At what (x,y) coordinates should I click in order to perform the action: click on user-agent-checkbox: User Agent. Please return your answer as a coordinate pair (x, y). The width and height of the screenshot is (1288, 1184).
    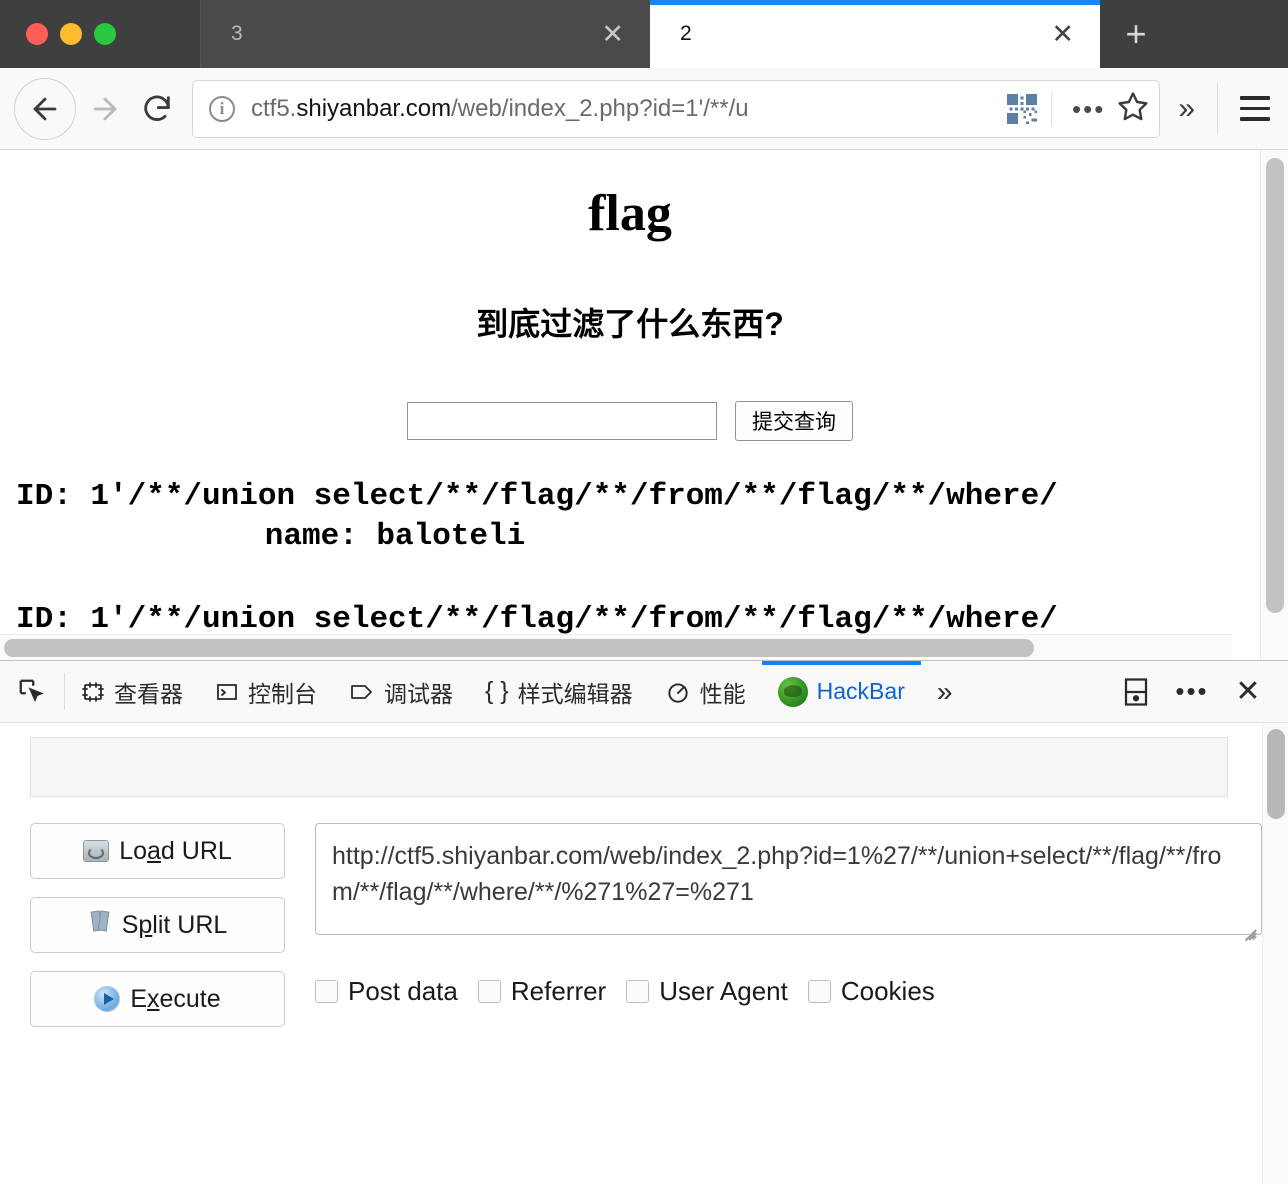
    Looking at the image, I should click on (707, 991).